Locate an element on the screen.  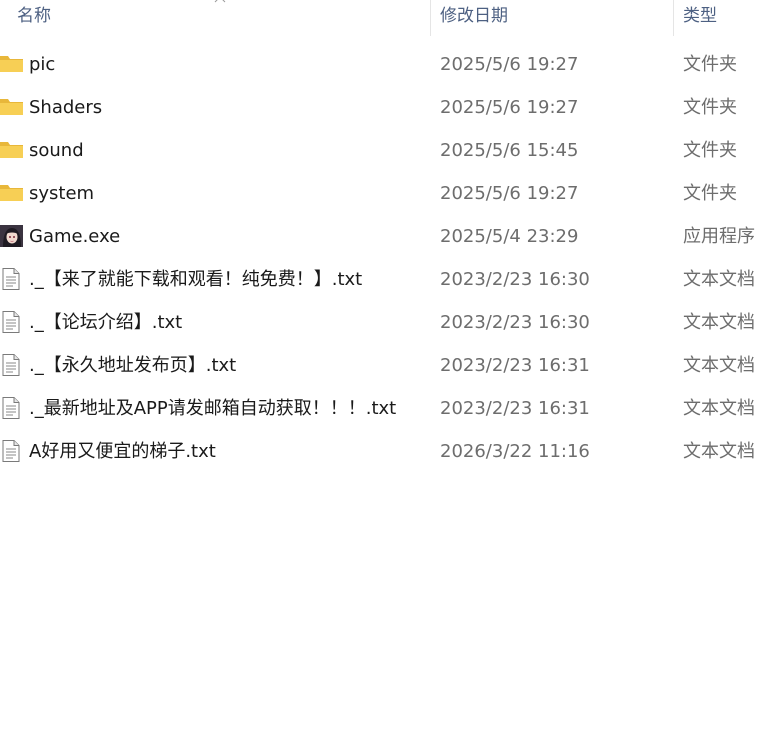
file-name: sound is located at coordinates (56, 150).